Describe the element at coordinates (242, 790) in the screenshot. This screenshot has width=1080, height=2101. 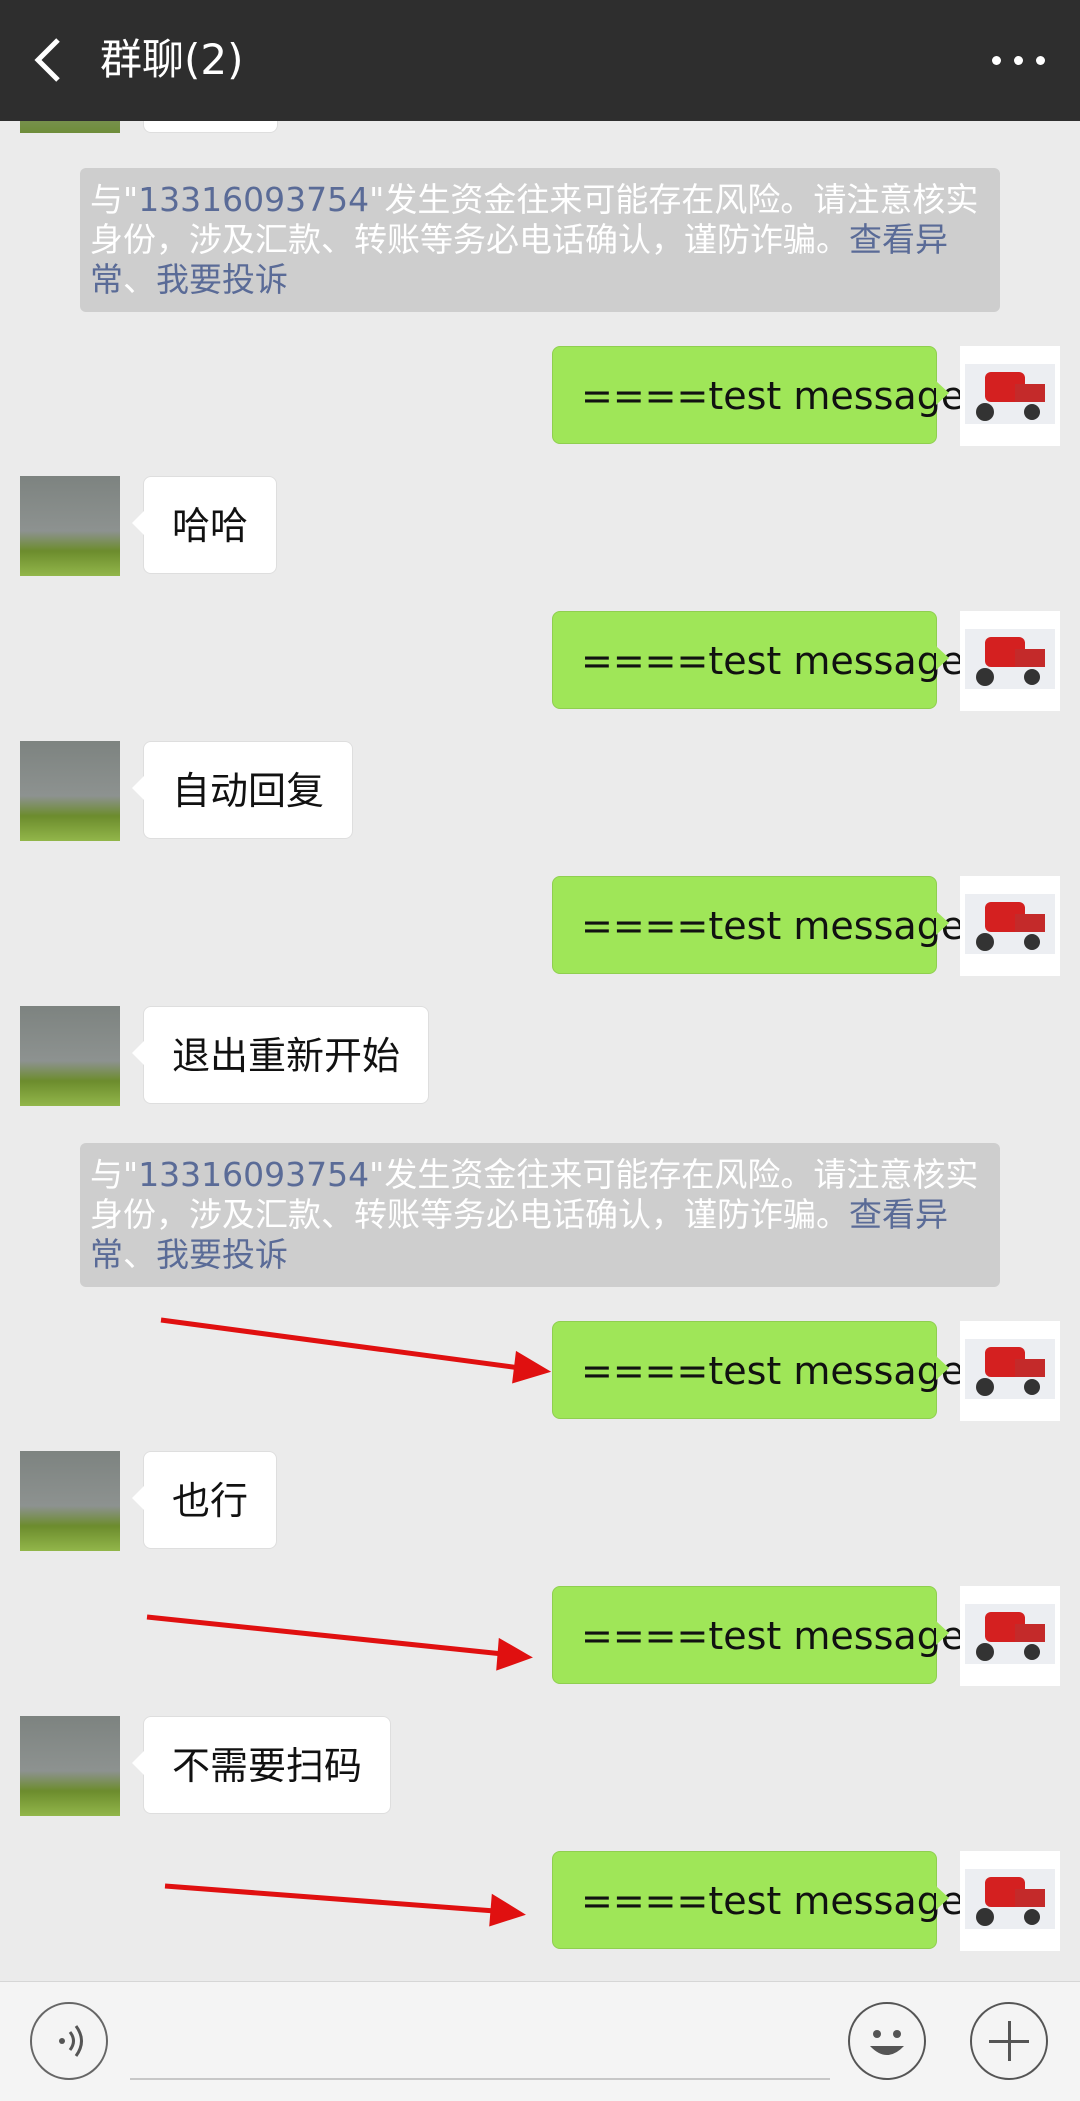
I see `incoming-message-bubble: 自动回复` at that location.